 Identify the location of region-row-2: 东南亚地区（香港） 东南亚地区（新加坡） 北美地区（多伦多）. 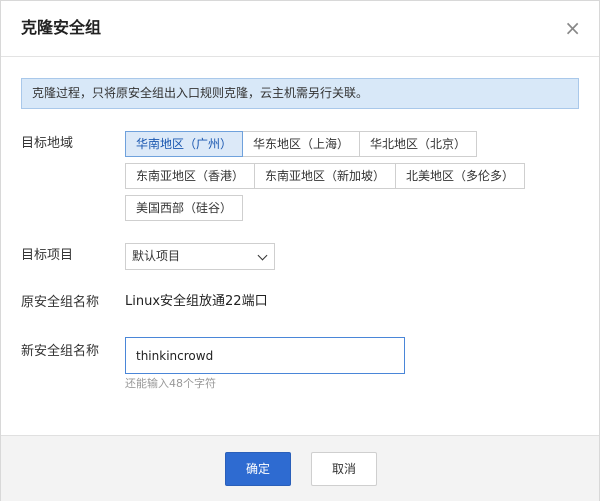
(325, 176).